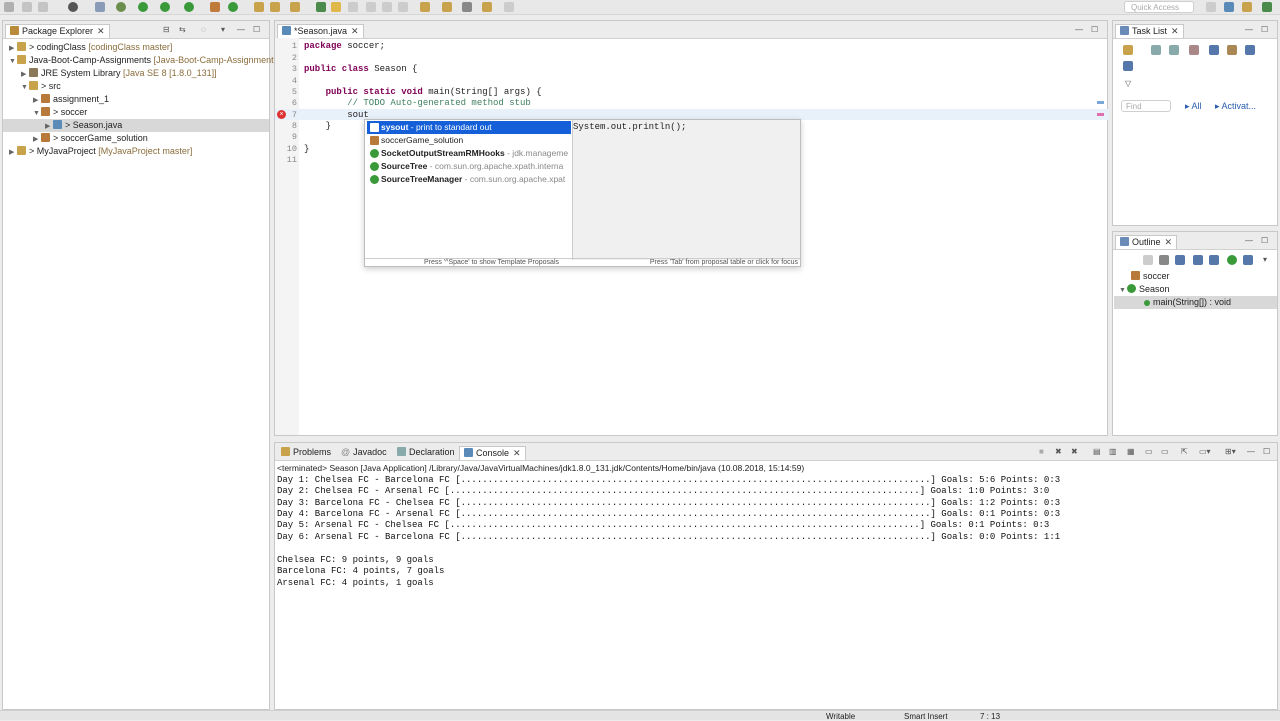 This screenshot has width=1280, height=721. What do you see at coordinates (13, 152) in the screenshot?
I see `expand-arrow-icon: ▶` at bounding box center [13, 152].